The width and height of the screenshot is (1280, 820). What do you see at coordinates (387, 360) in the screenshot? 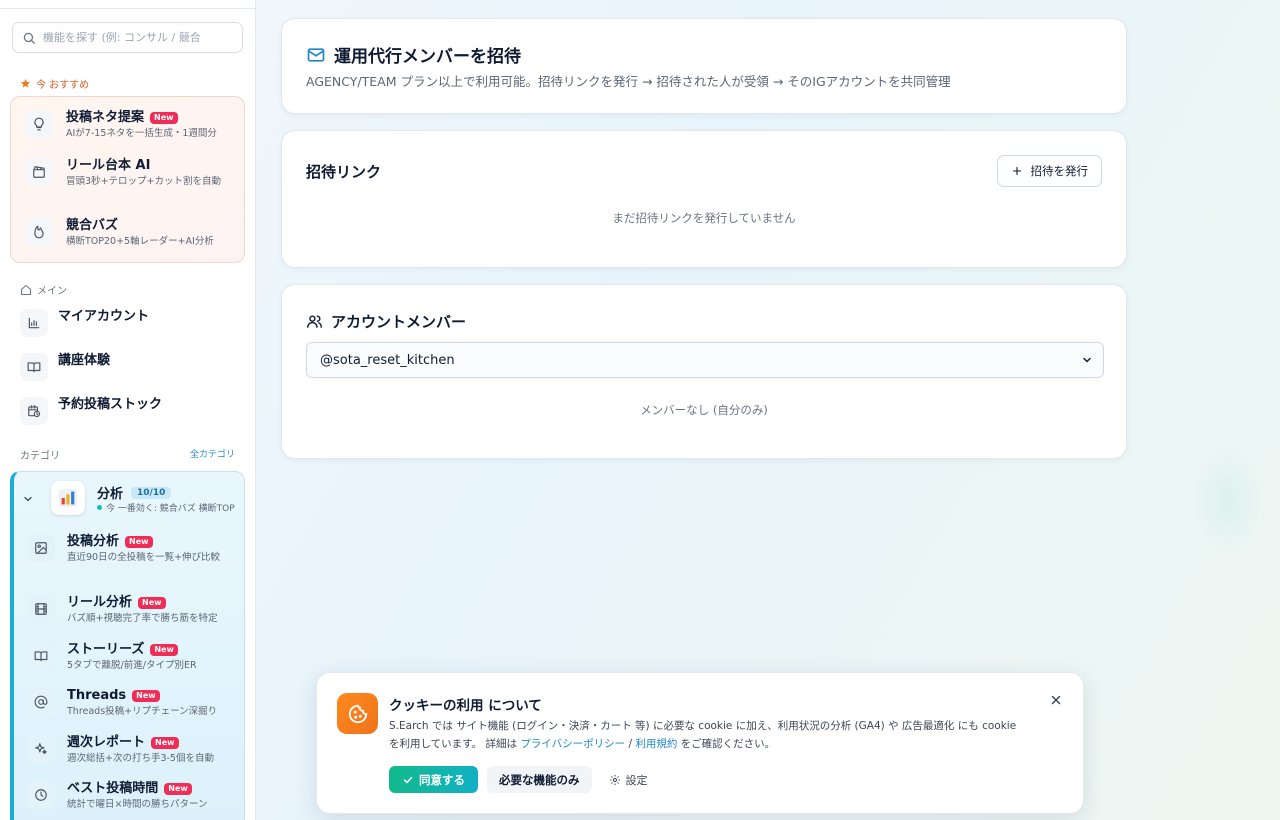
I see `account-select-value: @sota_reset_kitchen` at bounding box center [387, 360].